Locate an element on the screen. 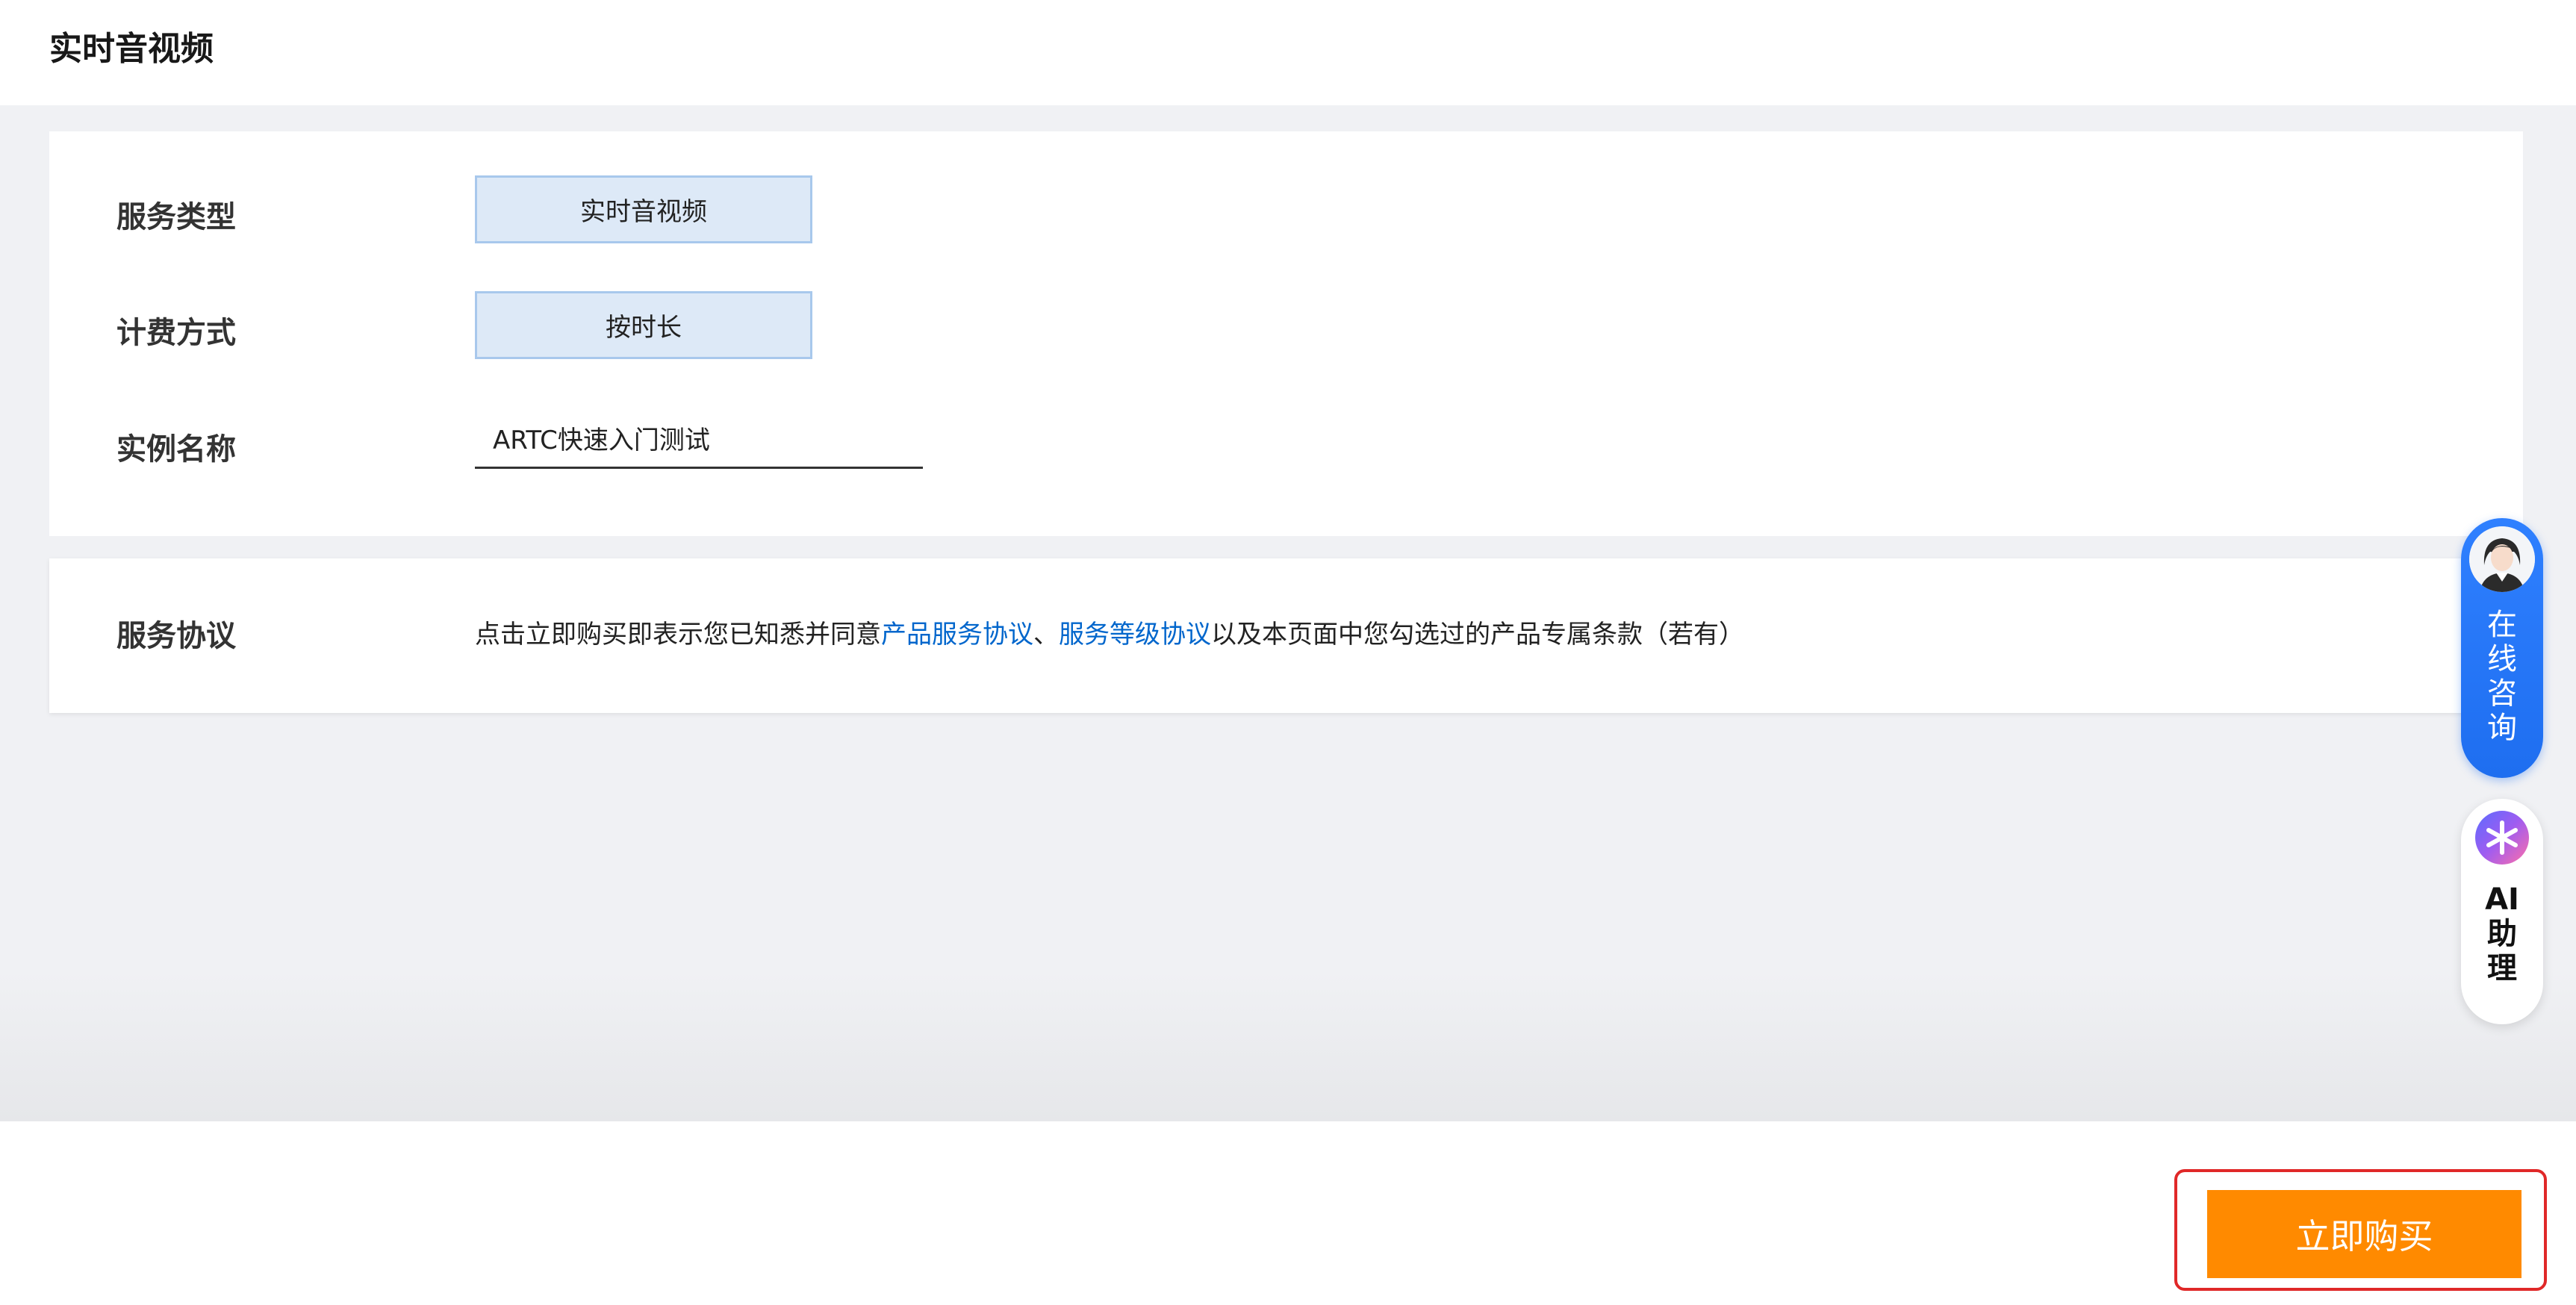  ai-char-2: 助 is located at coordinates (2502, 934).